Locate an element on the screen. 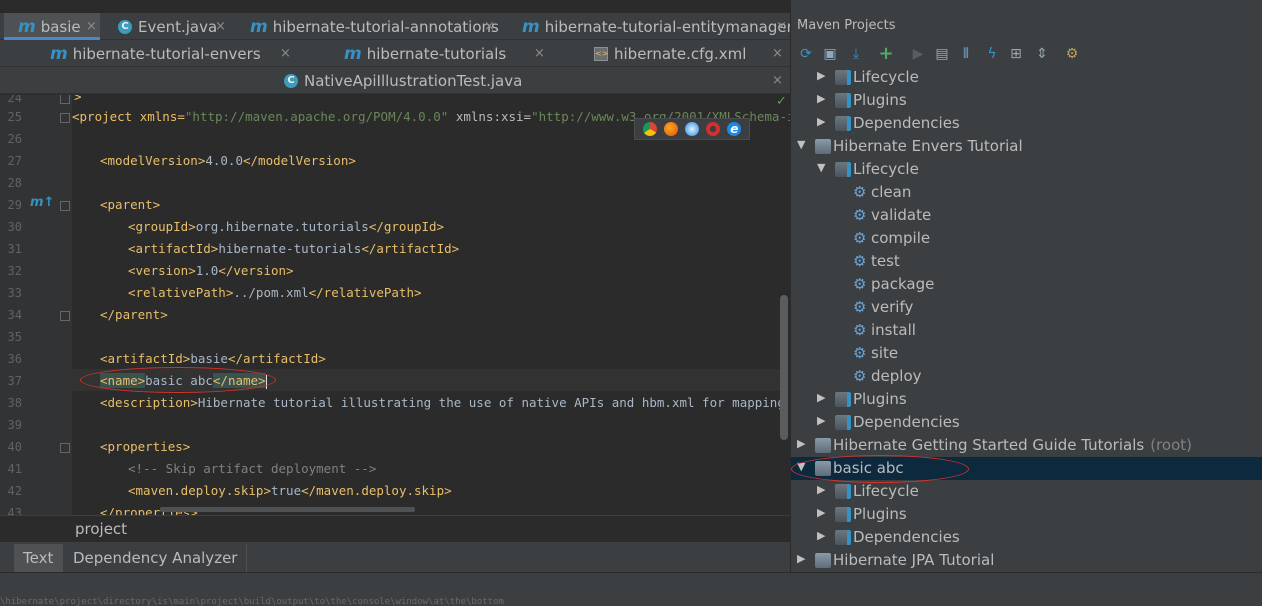 Image resolution: width=1262 pixels, height=606 pixels. tree-item: ▶ Hibernate JPA Tutorial is located at coordinates (1026, 560).